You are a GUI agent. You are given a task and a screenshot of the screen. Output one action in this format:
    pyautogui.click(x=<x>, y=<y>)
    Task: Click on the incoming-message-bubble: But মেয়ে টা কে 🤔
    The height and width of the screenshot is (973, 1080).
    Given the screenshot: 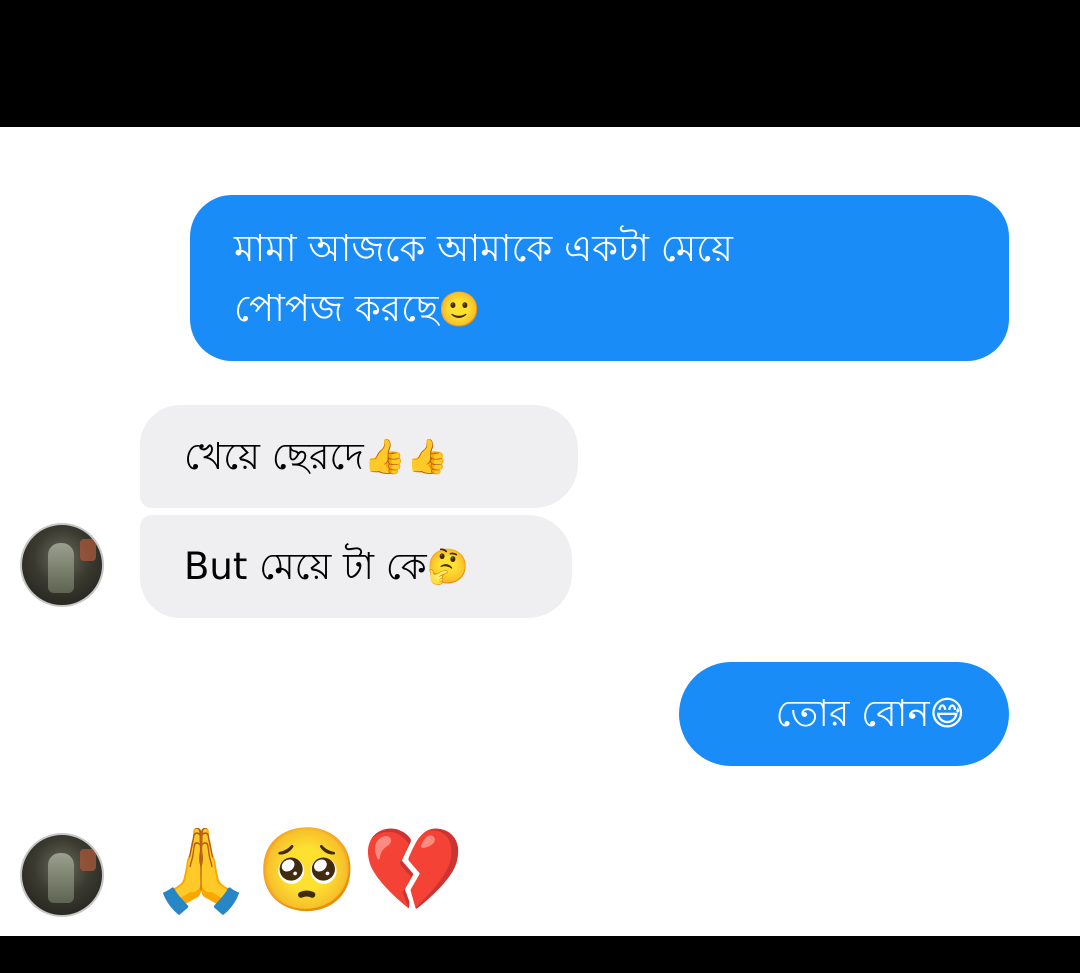 What is the action you would take?
    pyautogui.click(x=356, y=566)
    